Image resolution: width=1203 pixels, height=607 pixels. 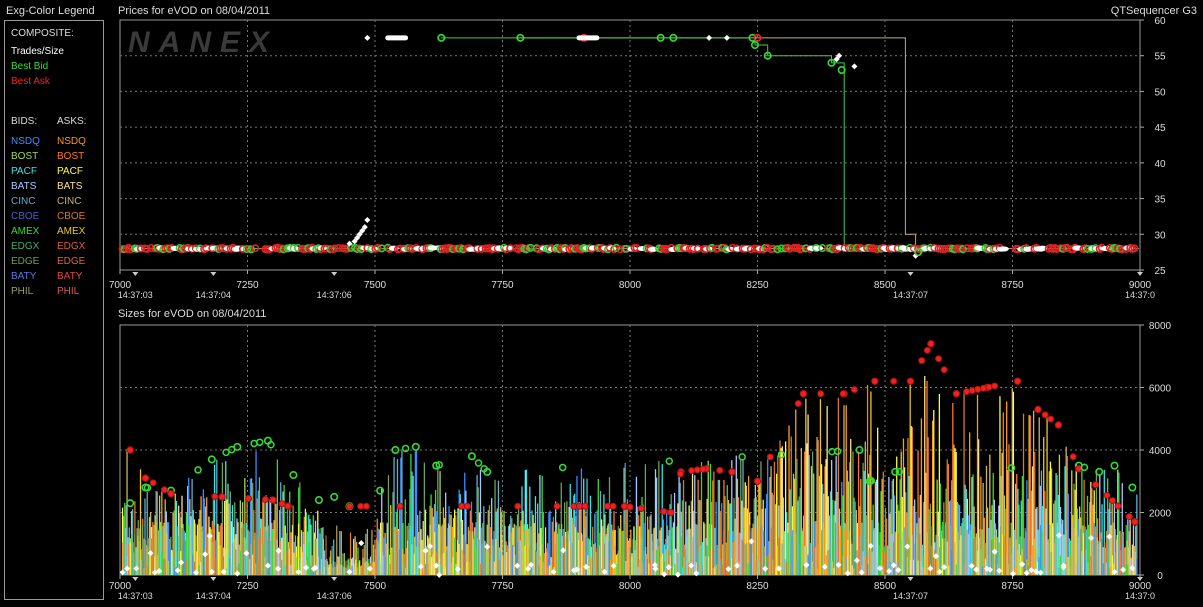 I want to click on y-tick-label: 2000, so click(x=1160, y=514).